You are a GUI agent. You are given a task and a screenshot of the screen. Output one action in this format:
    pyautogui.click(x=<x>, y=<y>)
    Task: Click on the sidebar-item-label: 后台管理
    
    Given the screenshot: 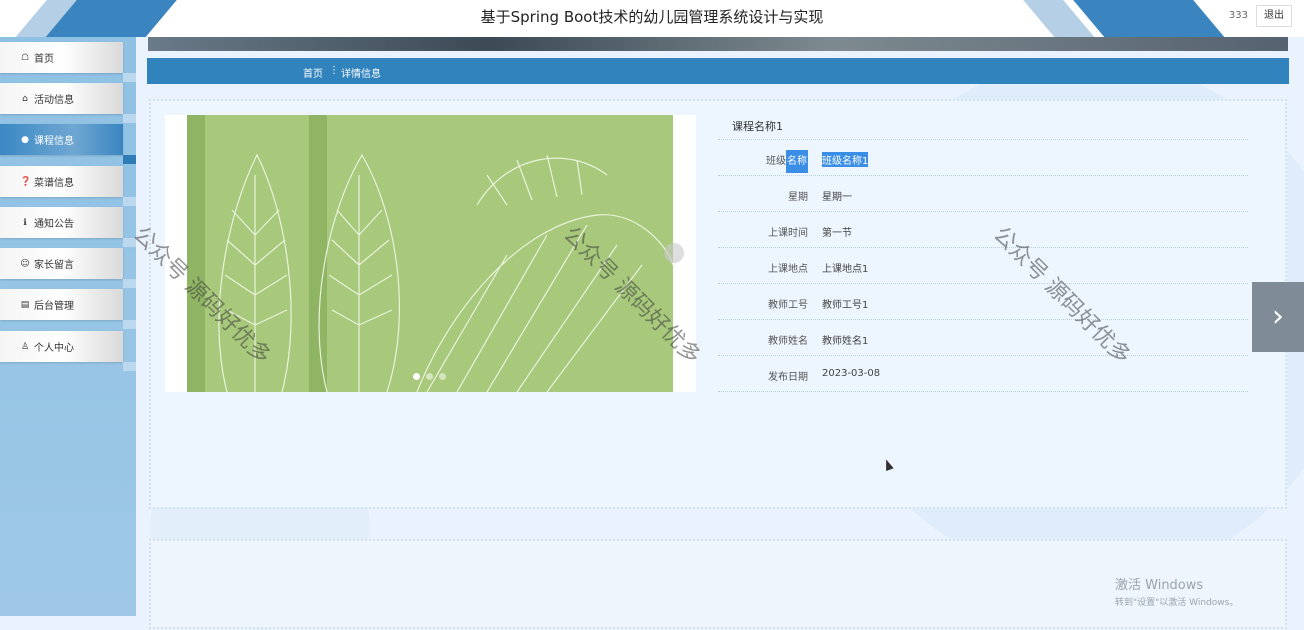 What is the action you would take?
    pyautogui.click(x=54, y=306)
    